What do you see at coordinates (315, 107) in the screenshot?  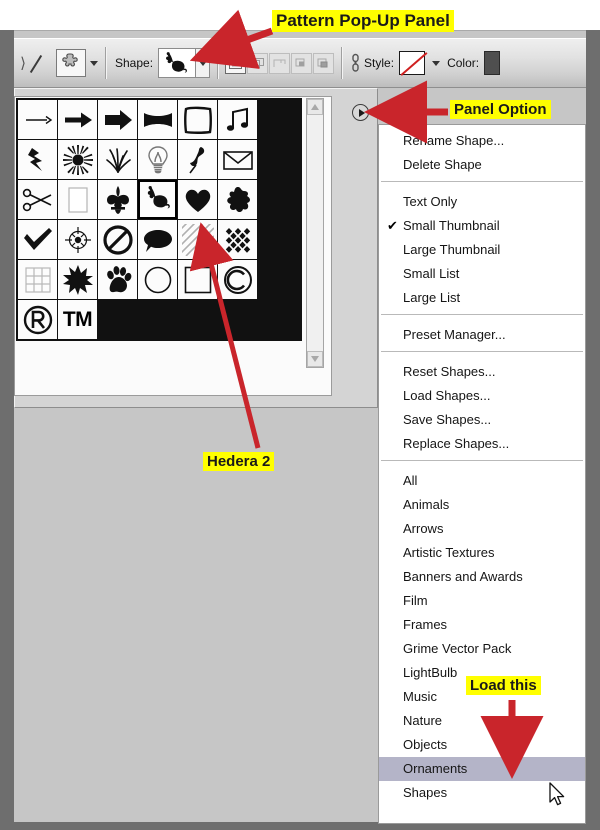 I see `scroll-up-arrow-icon` at bounding box center [315, 107].